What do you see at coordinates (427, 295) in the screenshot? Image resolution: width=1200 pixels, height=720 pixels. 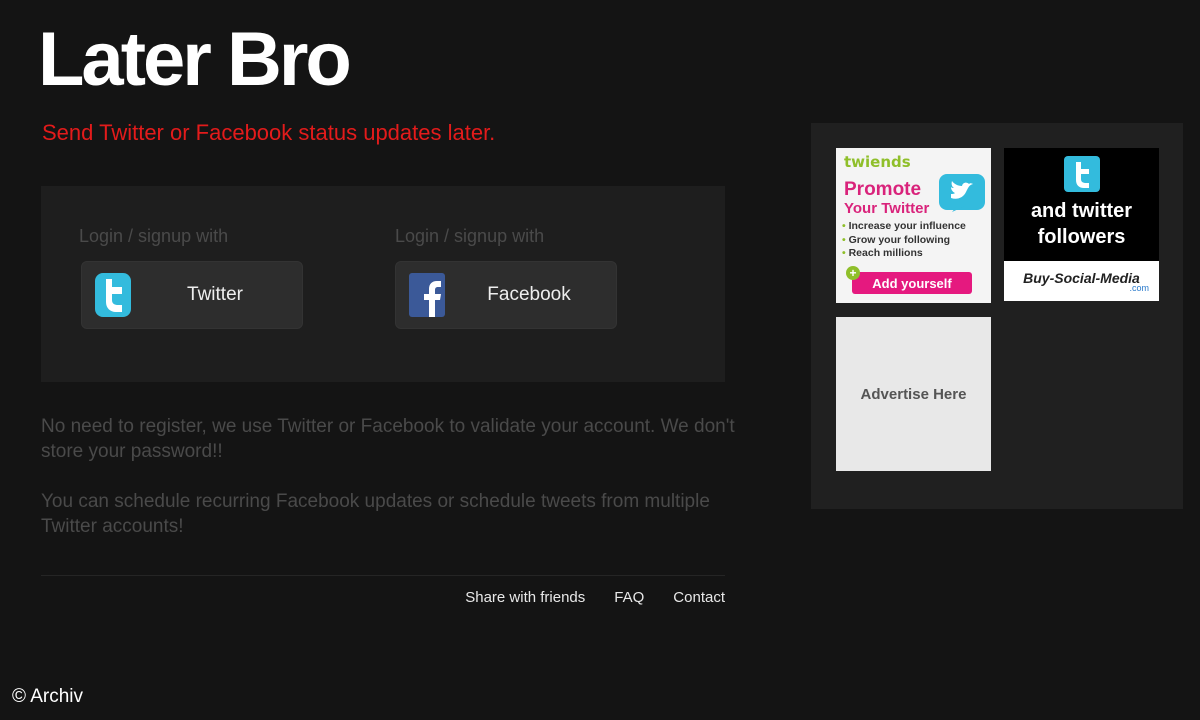 I see `facebook-f-icon` at bounding box center [427, 295].